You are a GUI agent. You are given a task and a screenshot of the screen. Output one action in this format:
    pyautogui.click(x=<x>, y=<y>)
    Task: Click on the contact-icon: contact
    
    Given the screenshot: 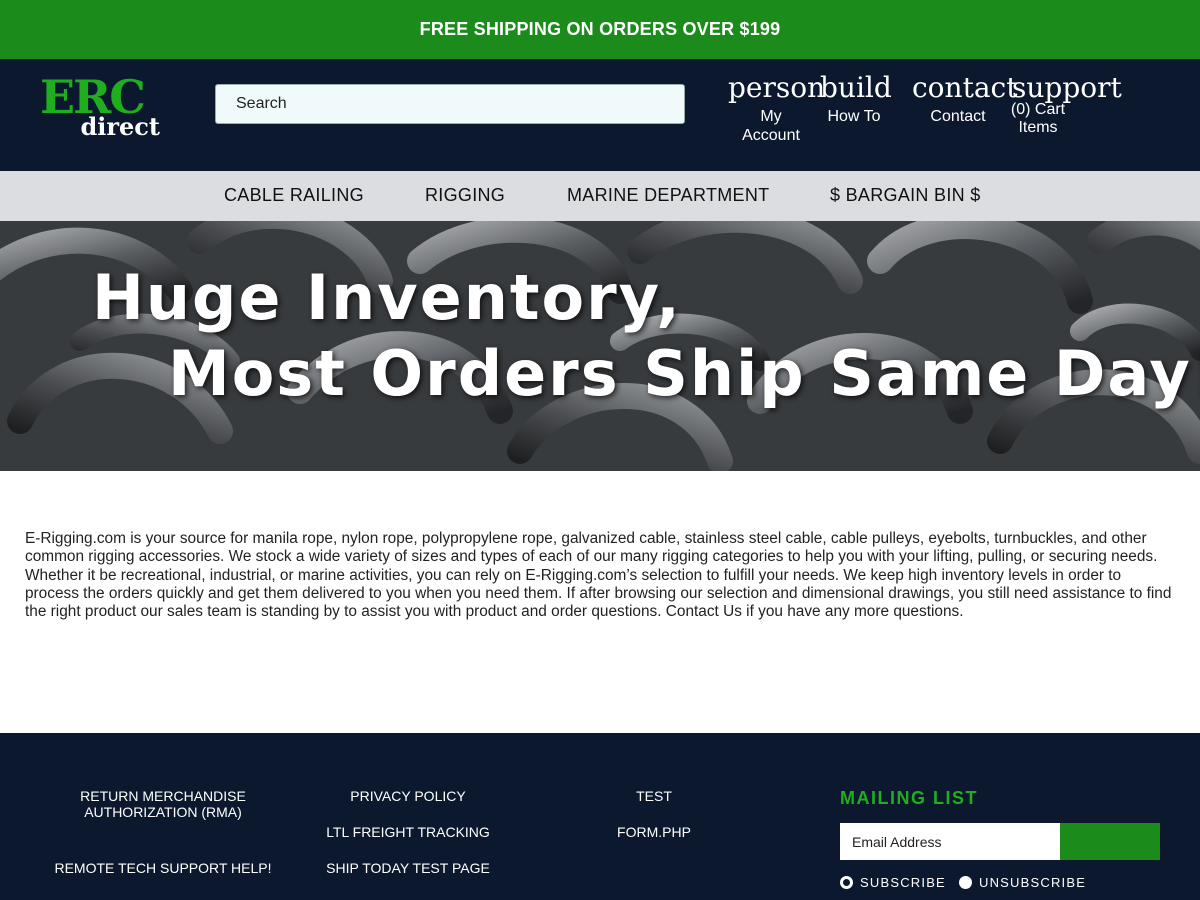 What is the action you would take?
    pyautogui.click(x=965, y=87)
    